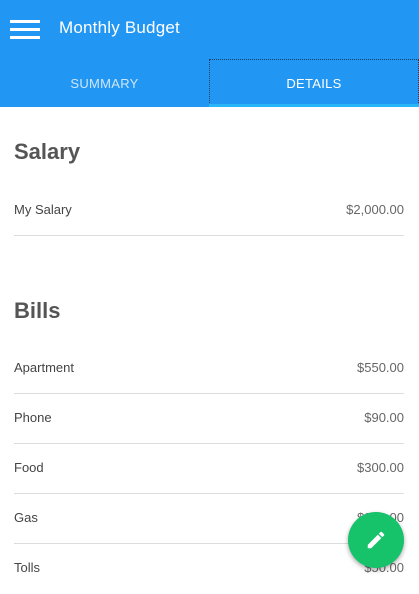 This screenshot has width=419, height=594. Describe the element at coordinates (27, 567) in the screenshot. I see `item-label: Tolls` at that location.